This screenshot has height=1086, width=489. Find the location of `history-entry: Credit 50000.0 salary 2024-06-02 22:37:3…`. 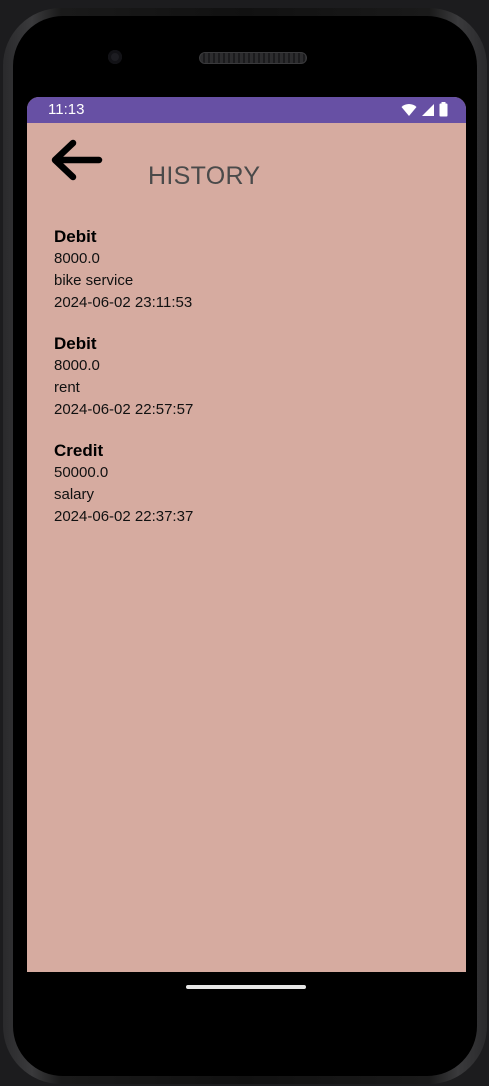

history-entry: Credit 50000.0 salary 2024-06-02 22:37:3… is located at coordinates (249, 483).